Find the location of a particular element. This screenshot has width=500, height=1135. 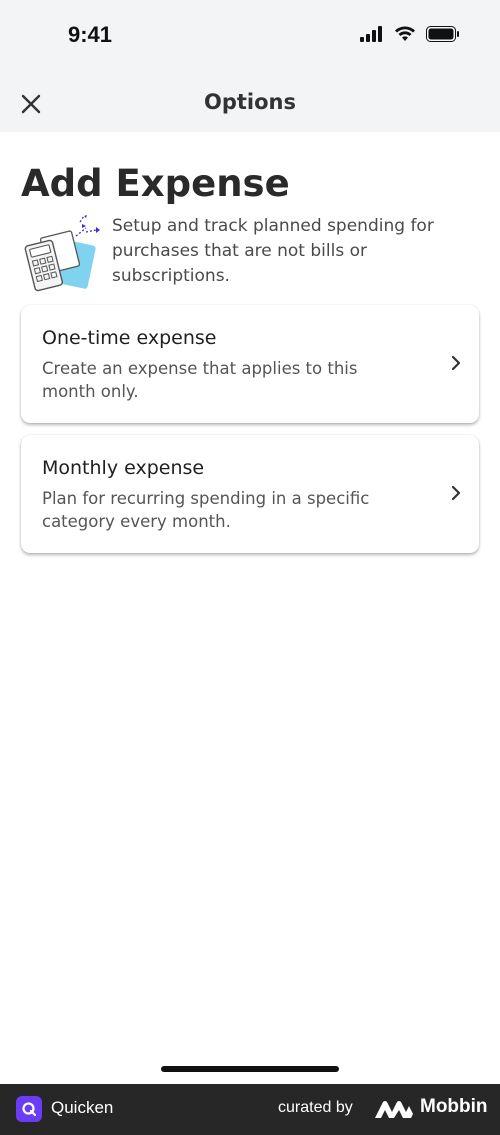

nav-bar: Options is located at coordinates (250, 103).